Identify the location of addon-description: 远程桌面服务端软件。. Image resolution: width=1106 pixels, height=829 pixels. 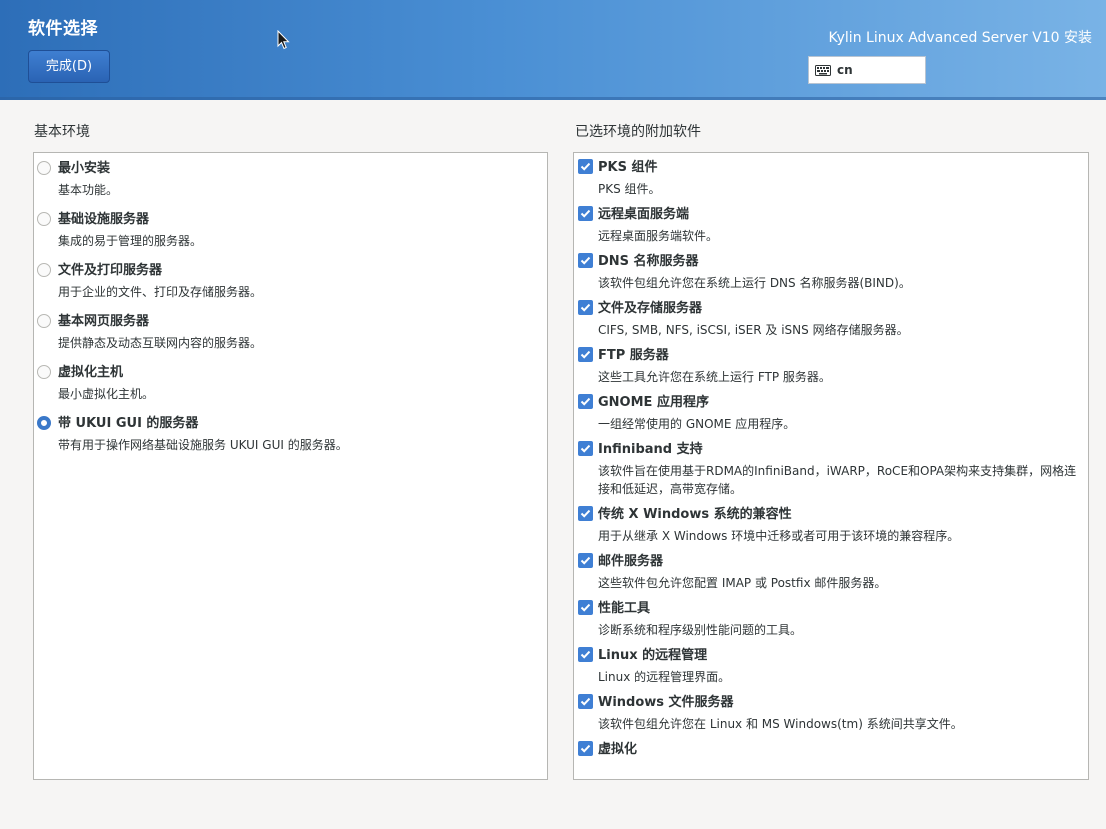
(658, 236).